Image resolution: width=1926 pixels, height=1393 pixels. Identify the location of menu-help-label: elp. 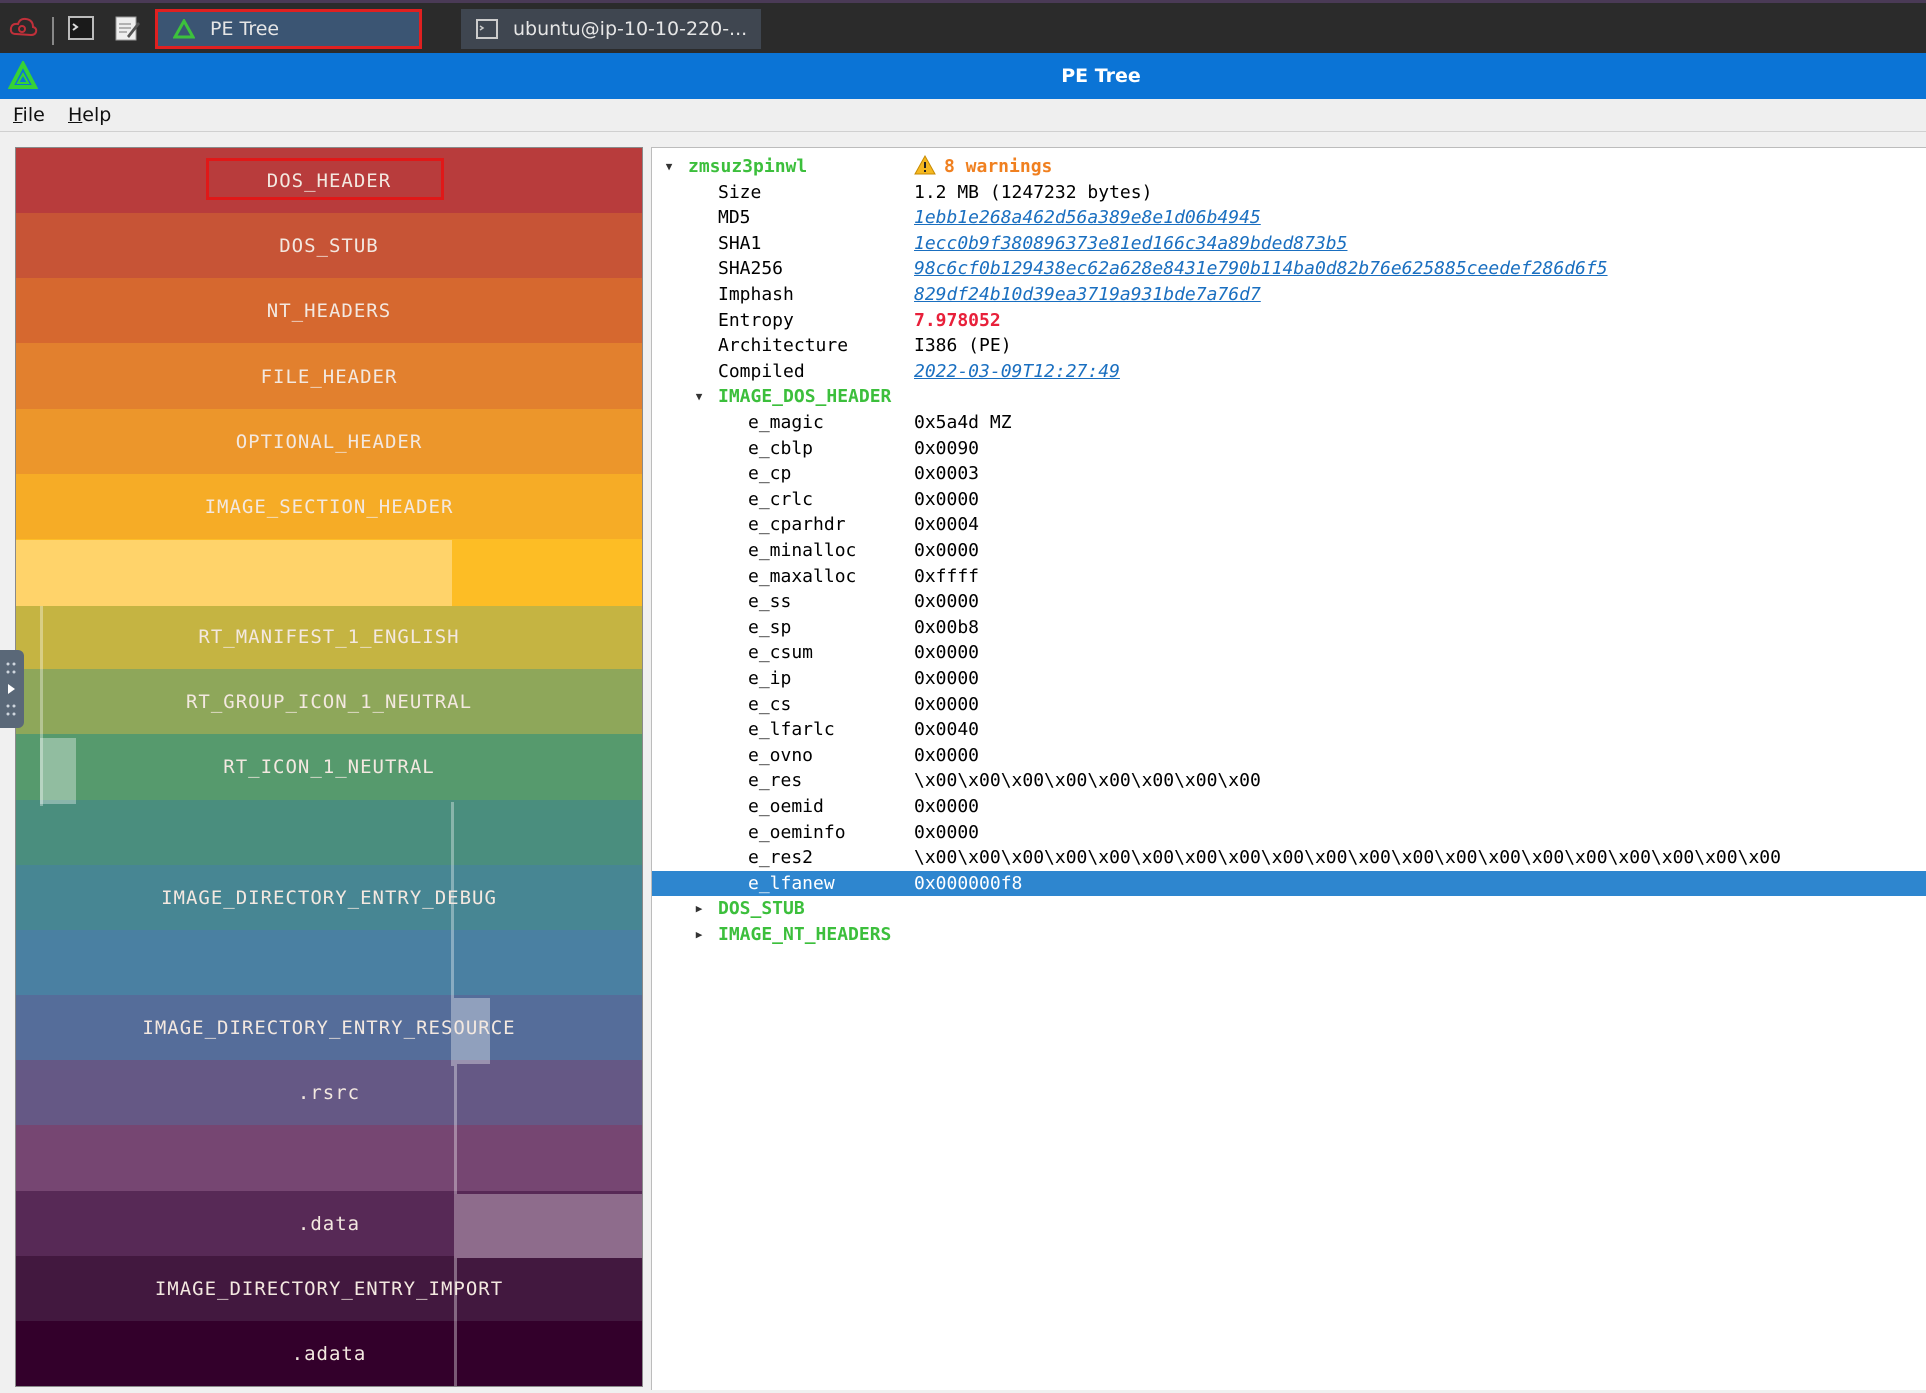
(97, 115).